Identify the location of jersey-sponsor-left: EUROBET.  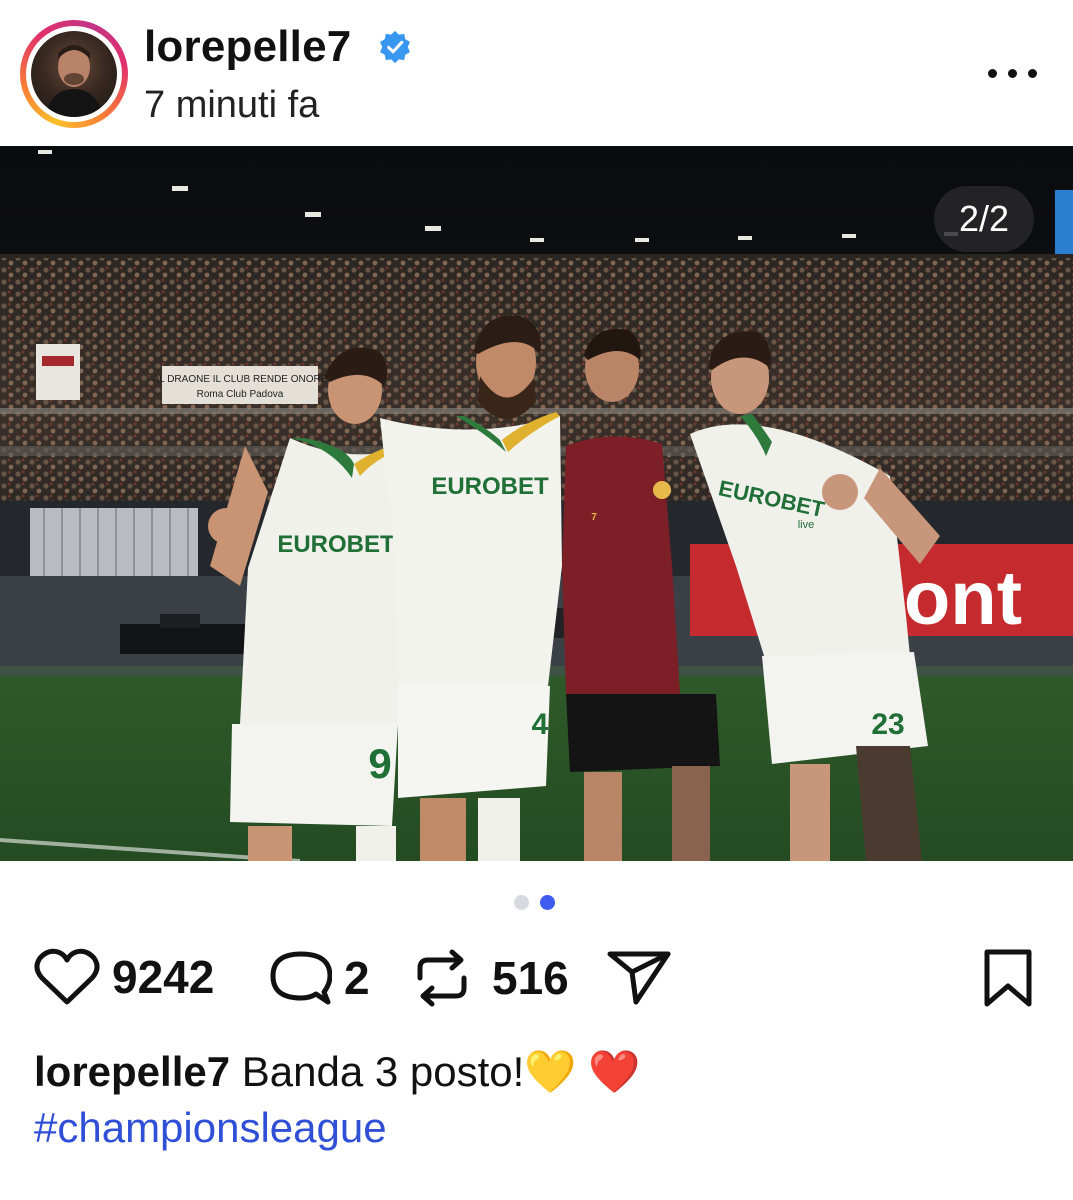
(336, 544).